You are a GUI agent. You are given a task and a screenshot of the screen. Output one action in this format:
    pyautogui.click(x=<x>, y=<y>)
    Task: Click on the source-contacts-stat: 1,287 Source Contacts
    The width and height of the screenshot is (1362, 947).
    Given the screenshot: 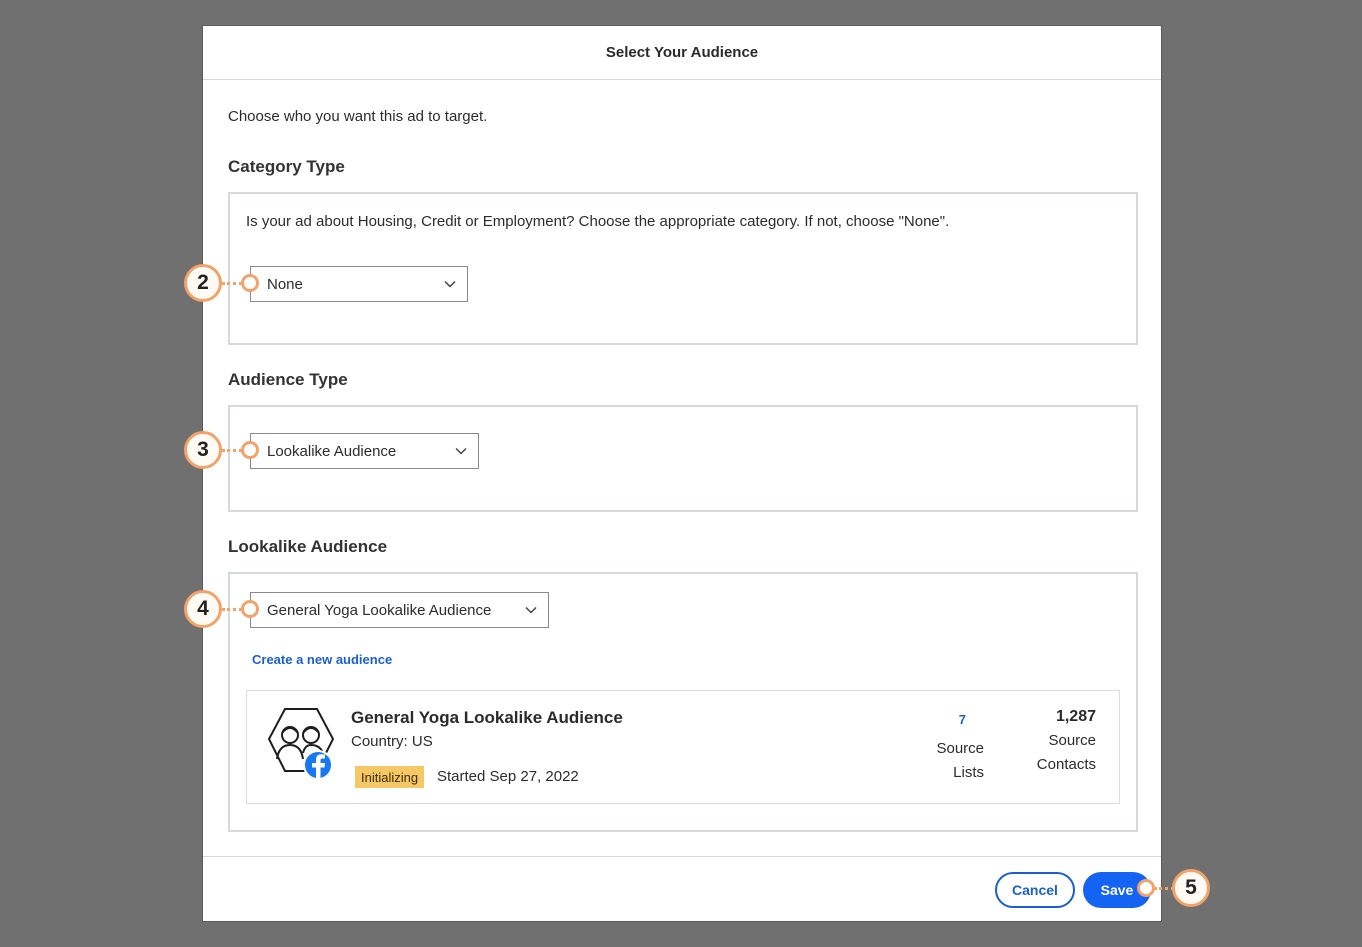 What is the action you would take?
    pyautogui.click(x=1066, y=741)
    